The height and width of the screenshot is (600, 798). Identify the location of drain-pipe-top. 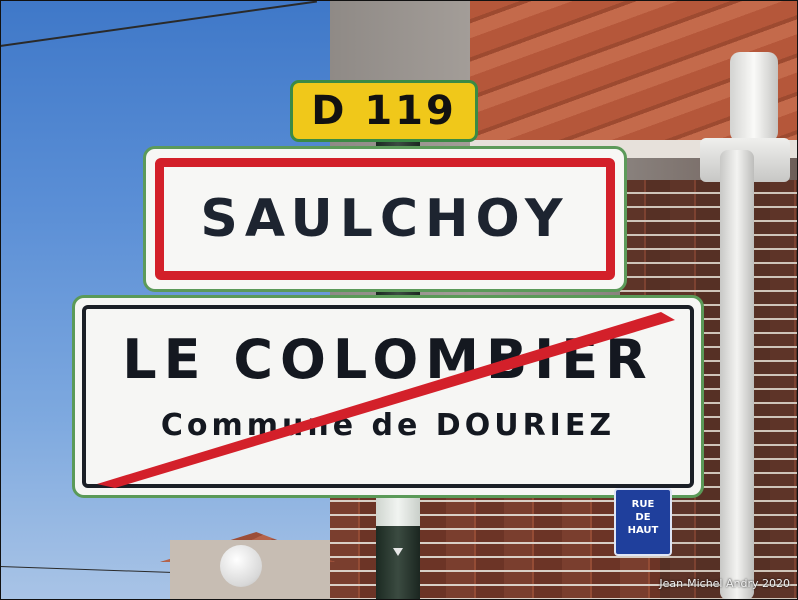
(754, 97).